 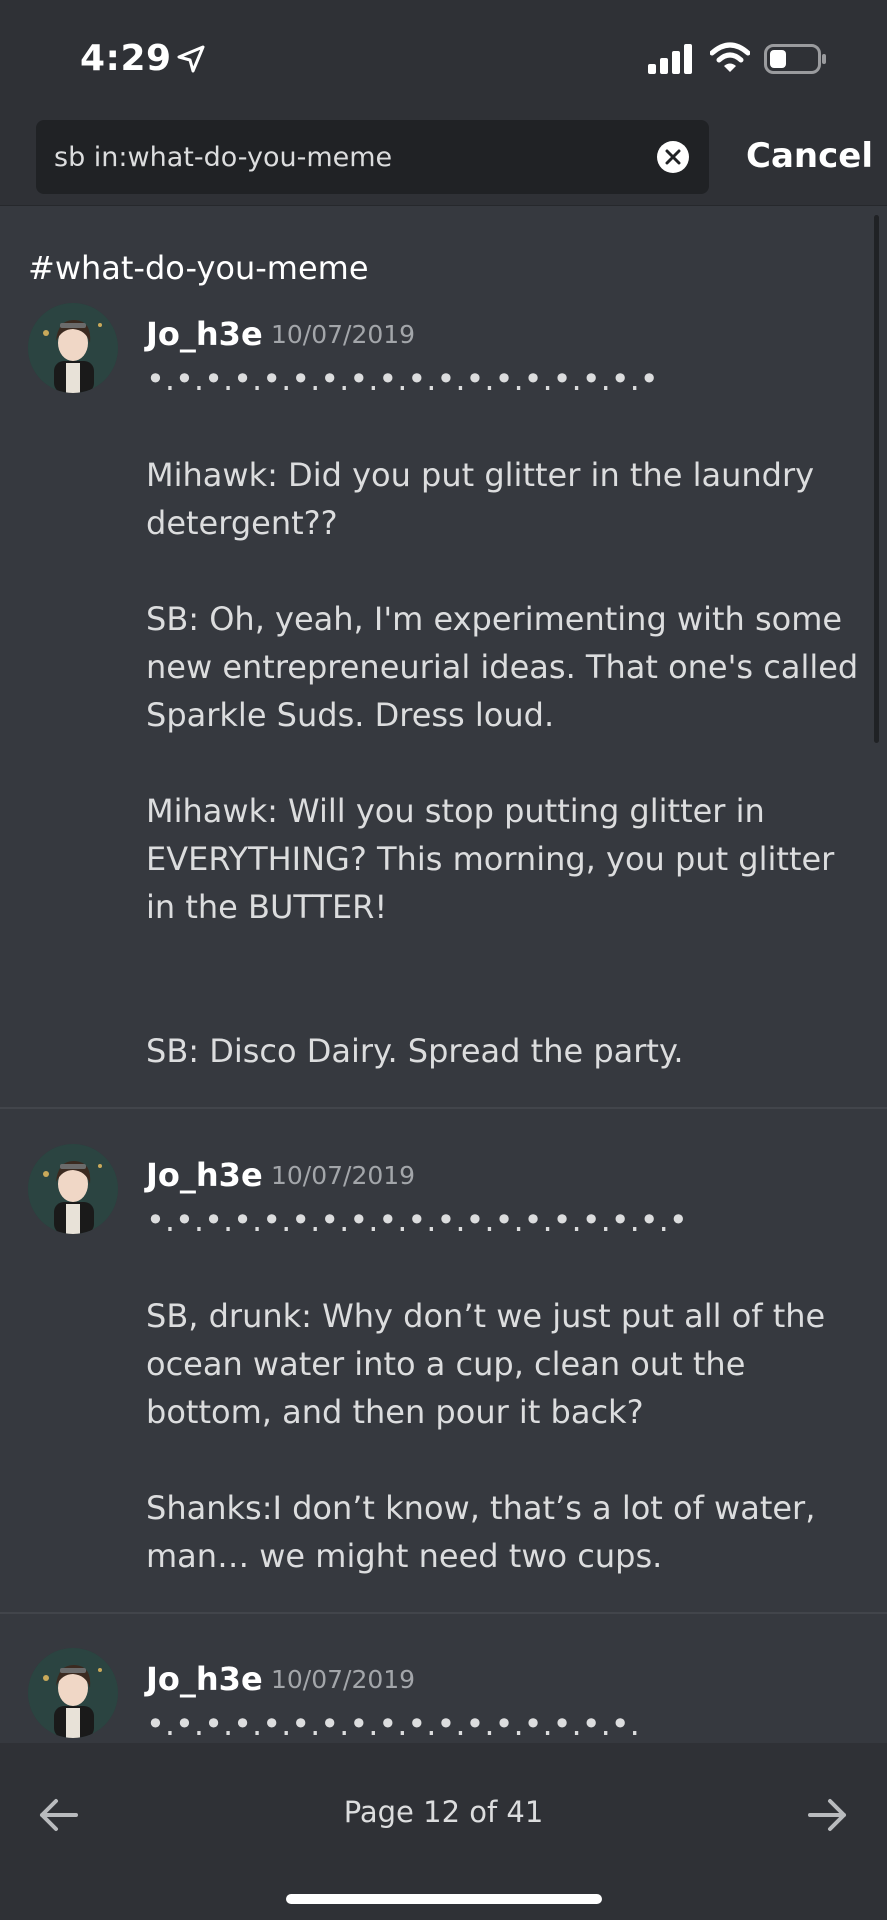 I want to click on status-time: 4:29, so click(x=126, y=58).